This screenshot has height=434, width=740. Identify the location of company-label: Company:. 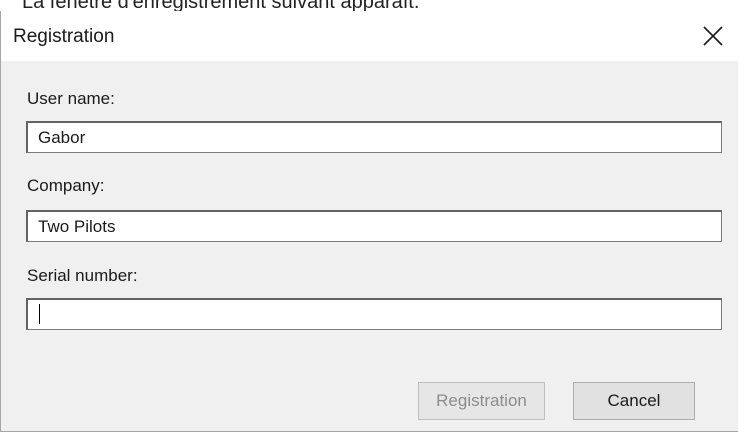
(66, 185).